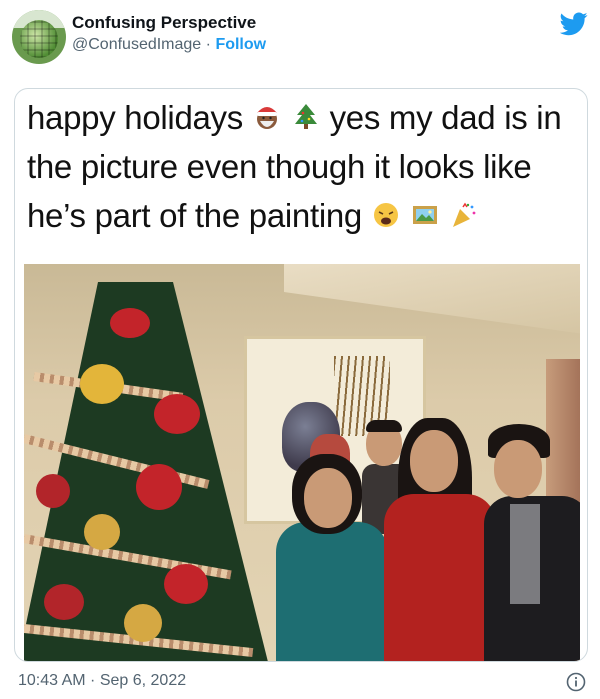  I want to click on christmas-tree-emoji, so click(305, 117).